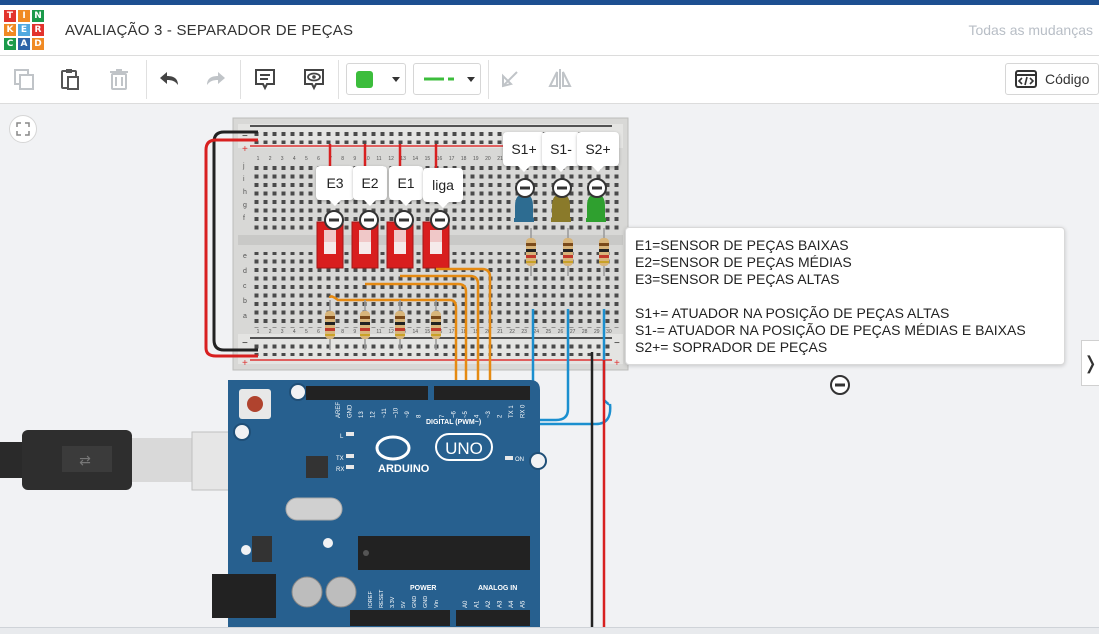 The height and width of the screenshot is (634, 1099). What do you see at coordinates (464, 159) in the screenshot?
I see `column-number: 18` at bounding box center [464, 159].